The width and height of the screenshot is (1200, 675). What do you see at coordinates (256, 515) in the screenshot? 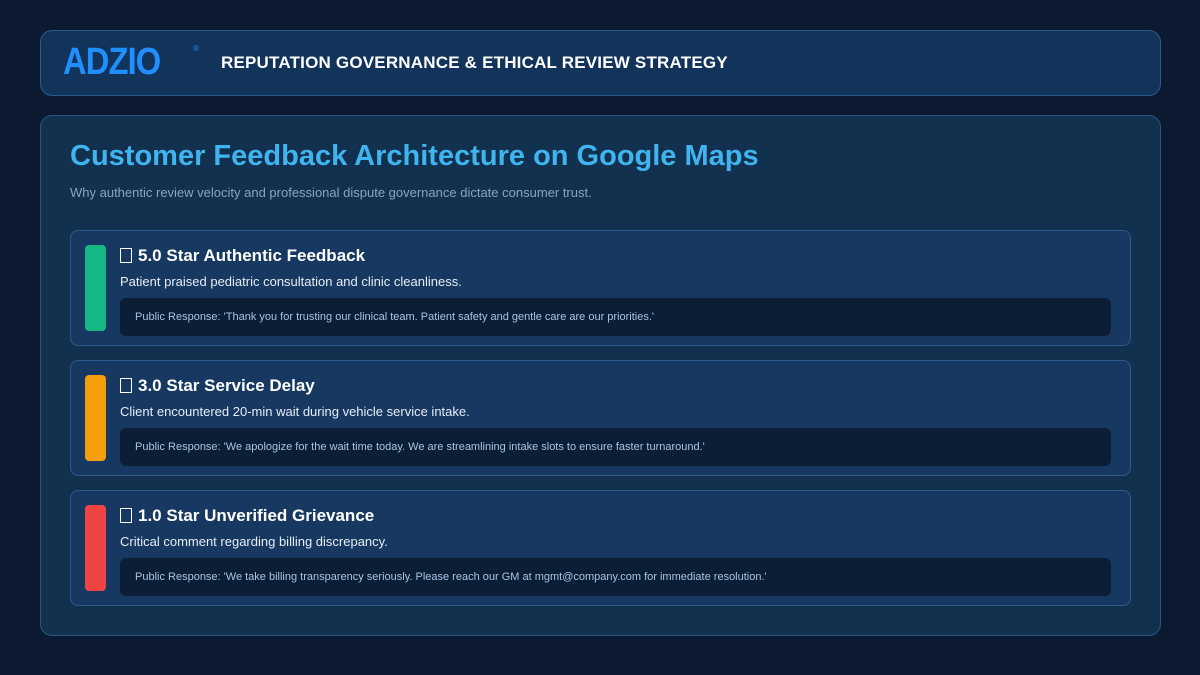
I see `review-title-text: 1.0 Star Unverified Grievance` at bounding box center [256, 515].